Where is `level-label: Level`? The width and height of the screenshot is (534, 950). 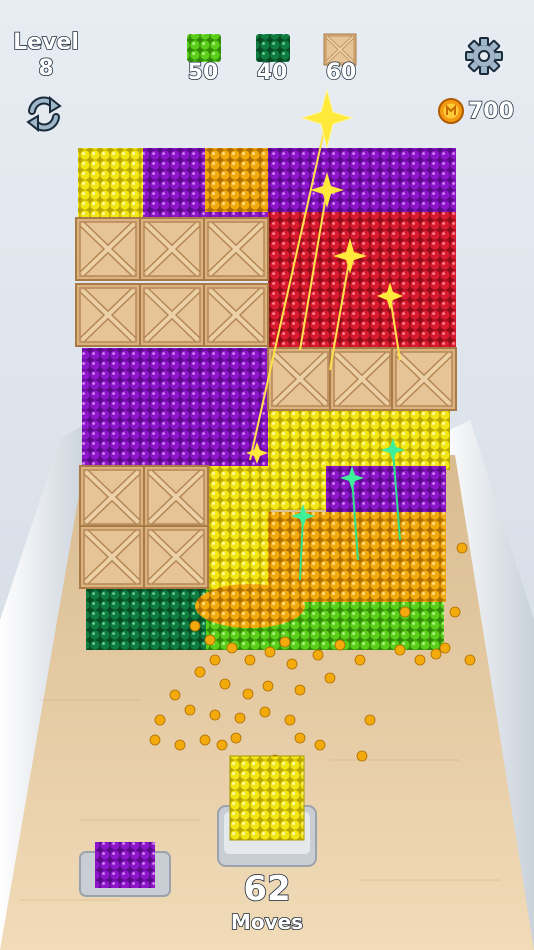 level-label: Level is located at coordinates (45, 42).